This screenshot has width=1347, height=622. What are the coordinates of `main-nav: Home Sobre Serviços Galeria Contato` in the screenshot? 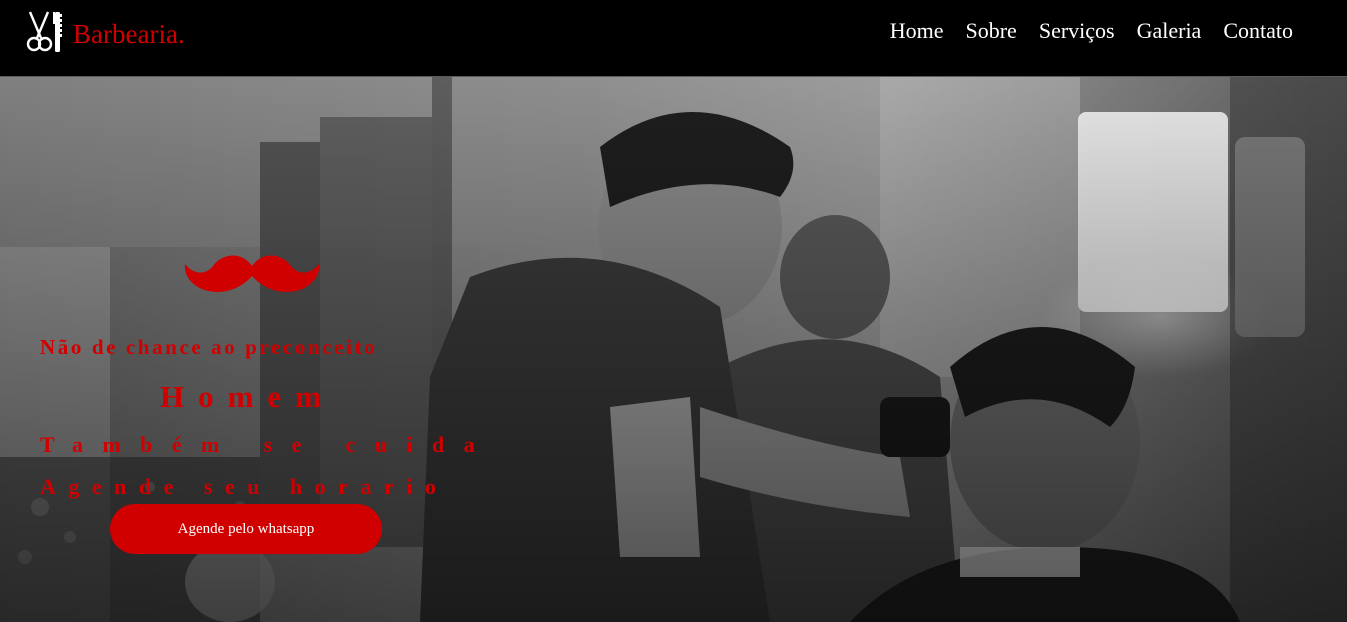 It's located at (1080, 31).